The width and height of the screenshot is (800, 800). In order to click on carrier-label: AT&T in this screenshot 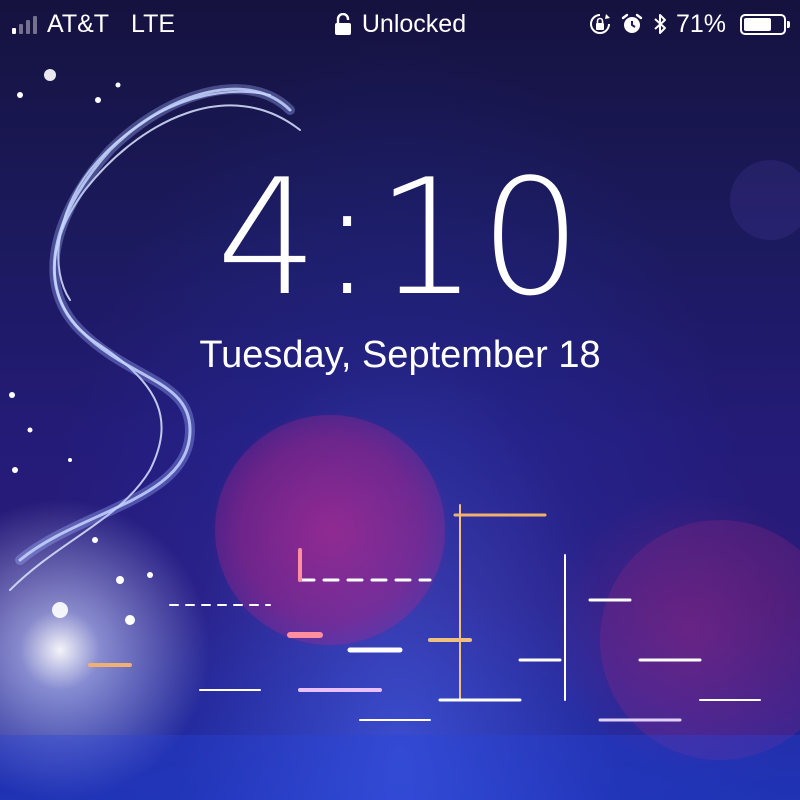, I will do `click(78, 23)`.